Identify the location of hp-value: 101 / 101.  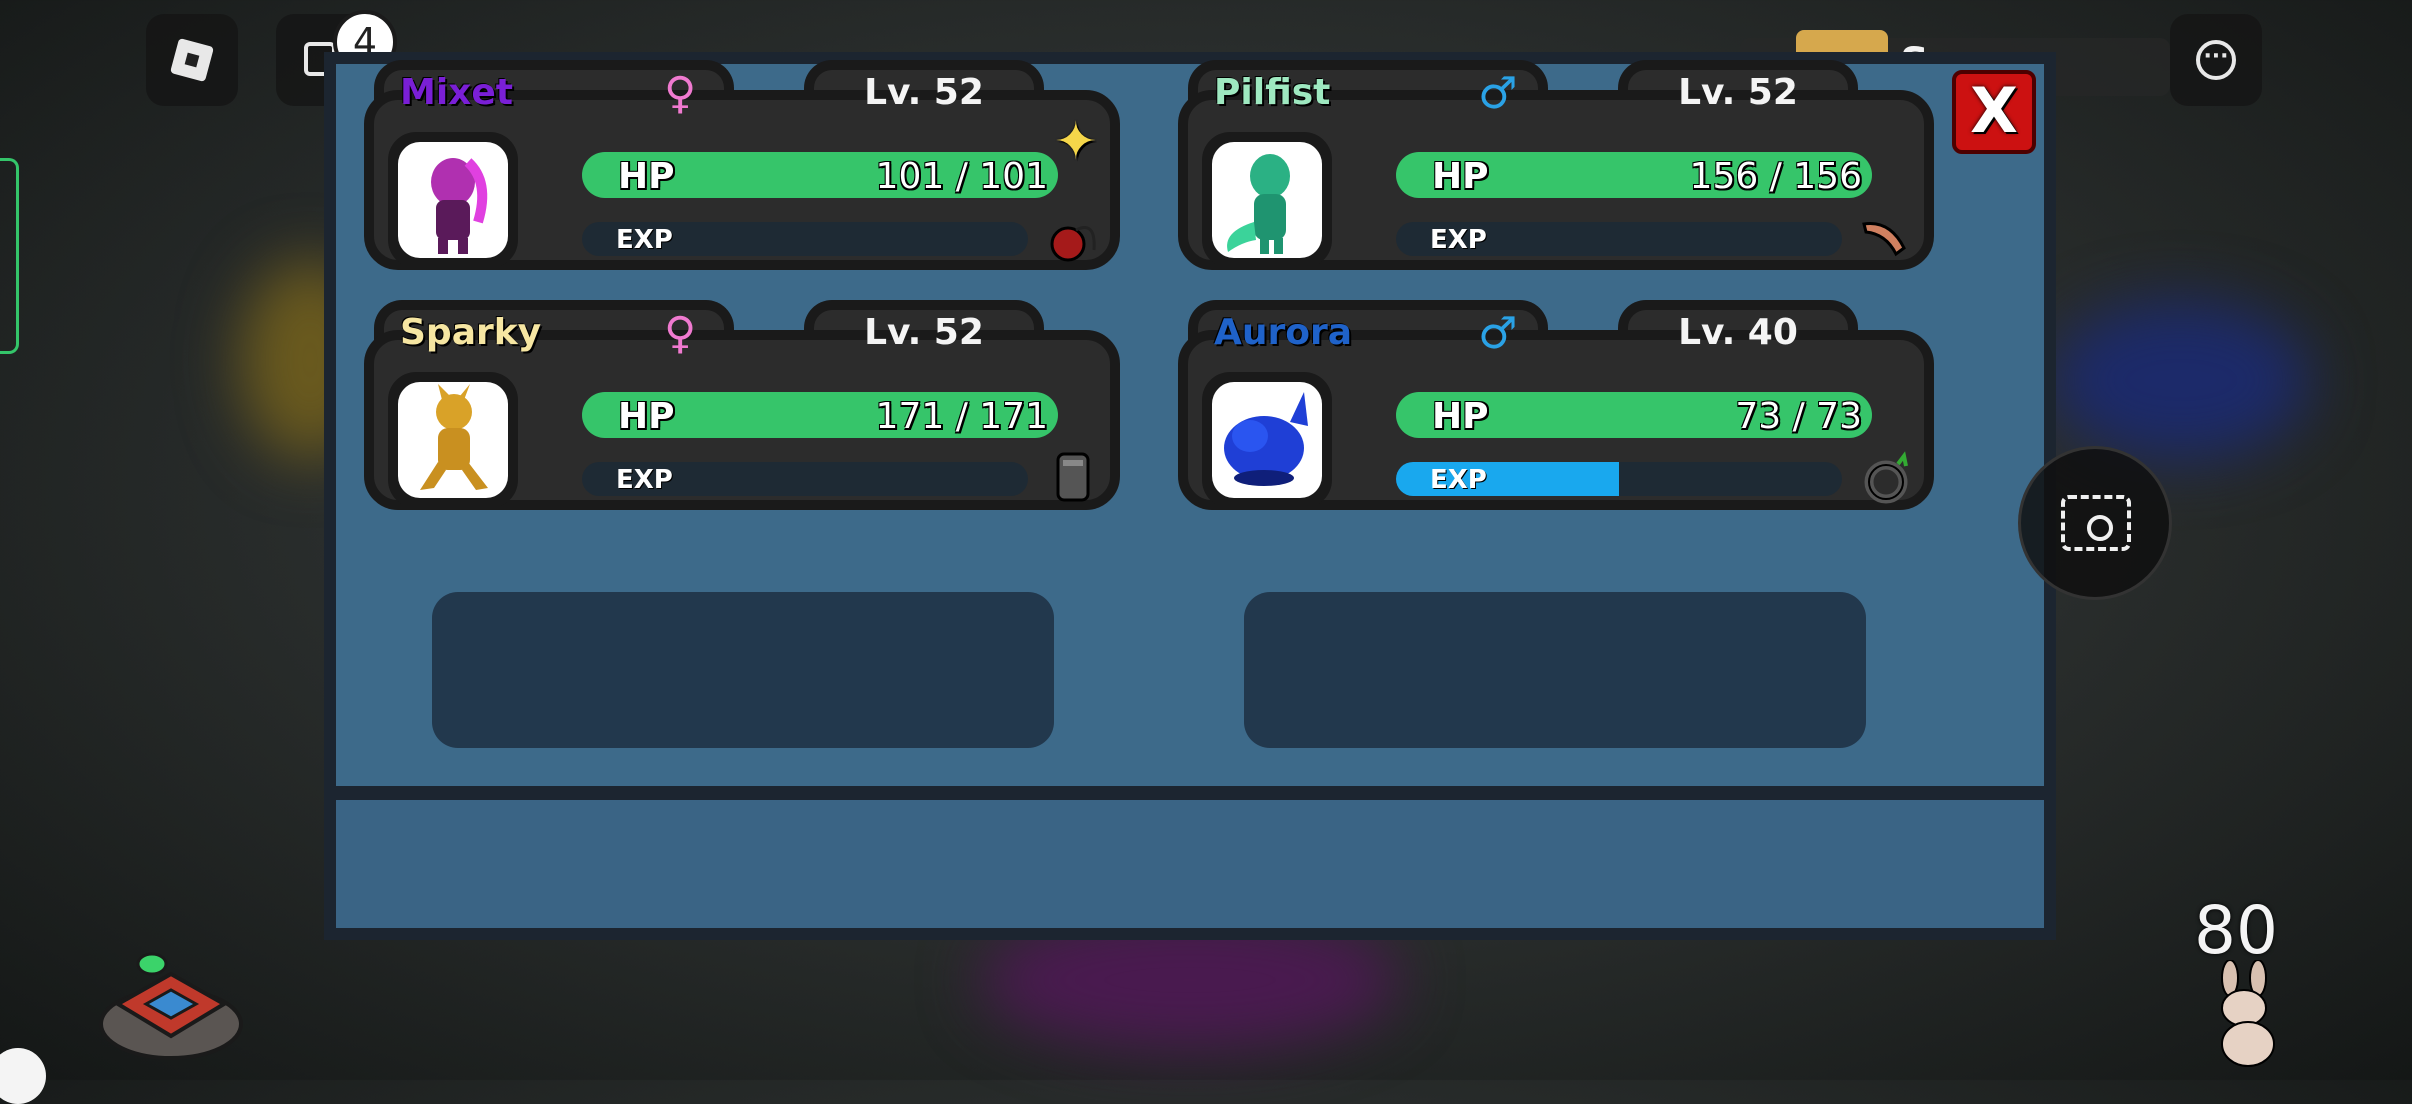
(961, 176).